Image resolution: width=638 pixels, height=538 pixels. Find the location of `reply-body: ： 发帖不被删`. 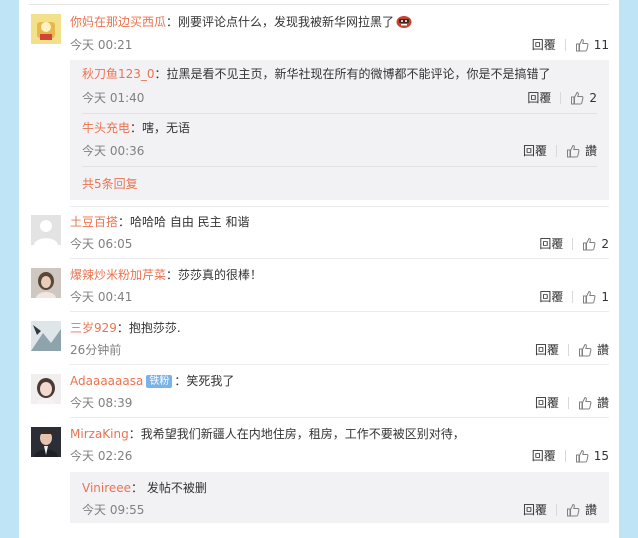

reply-body: ： 发帖不被删 is located at coordinates (169, 488).